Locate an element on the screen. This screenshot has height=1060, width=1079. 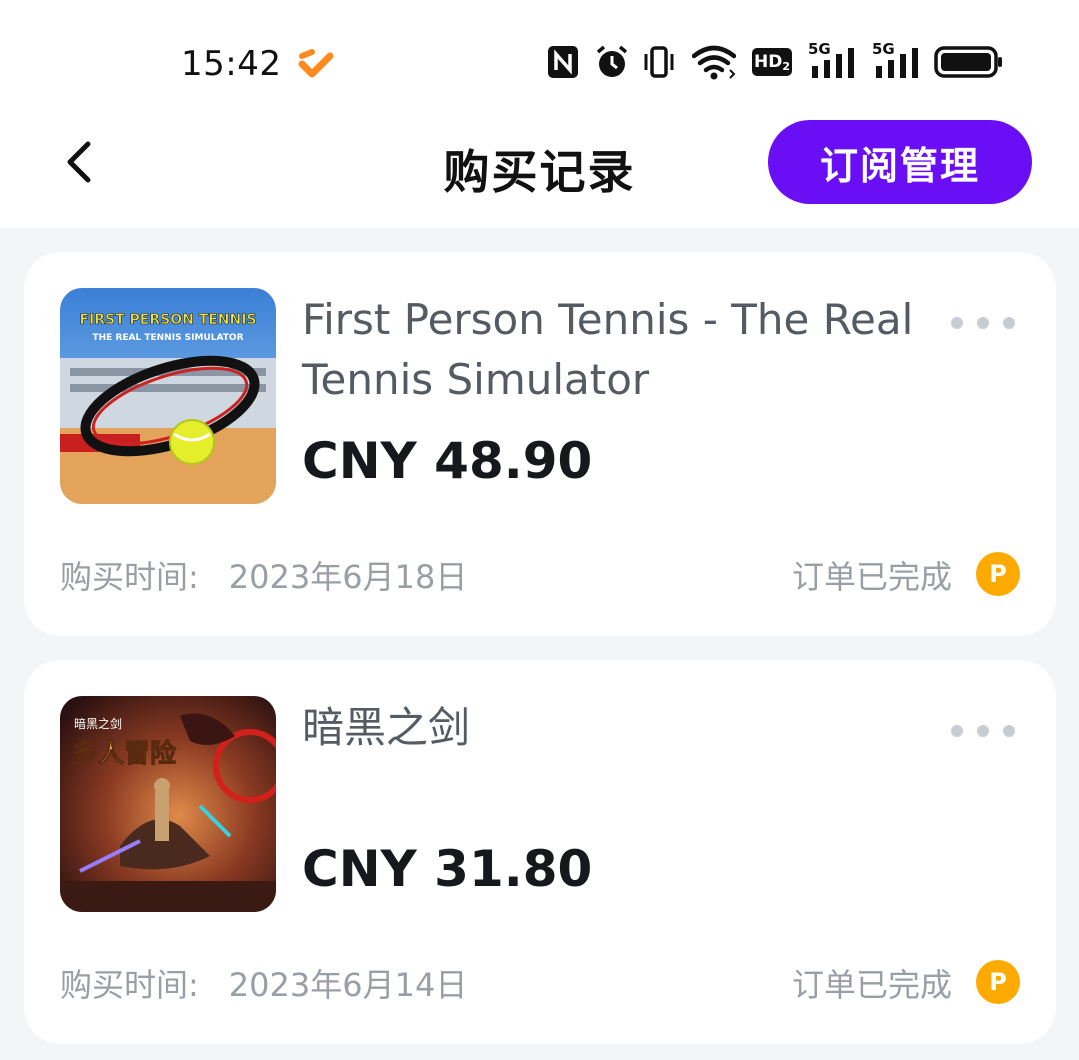
thumb-logo-subtext: THE REAL TENNIS SIMULATOR is located at coordinates (168, 338).